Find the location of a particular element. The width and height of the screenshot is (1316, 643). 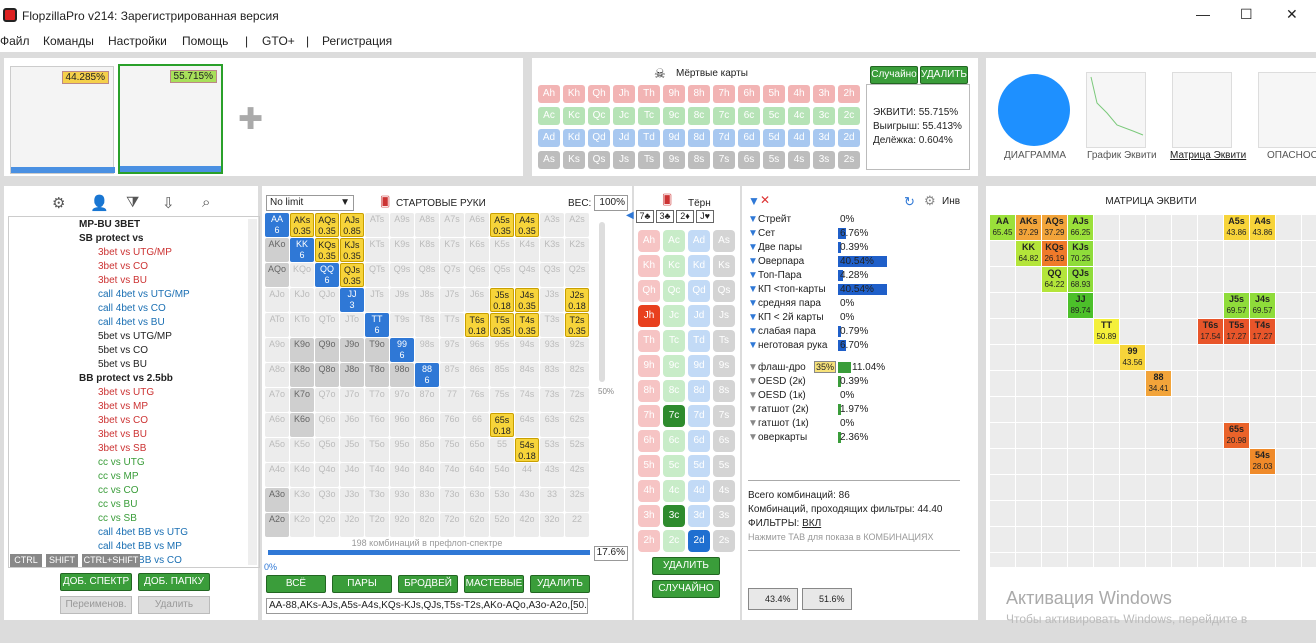

range-cell: K4s is located at coordinates (527, 250).